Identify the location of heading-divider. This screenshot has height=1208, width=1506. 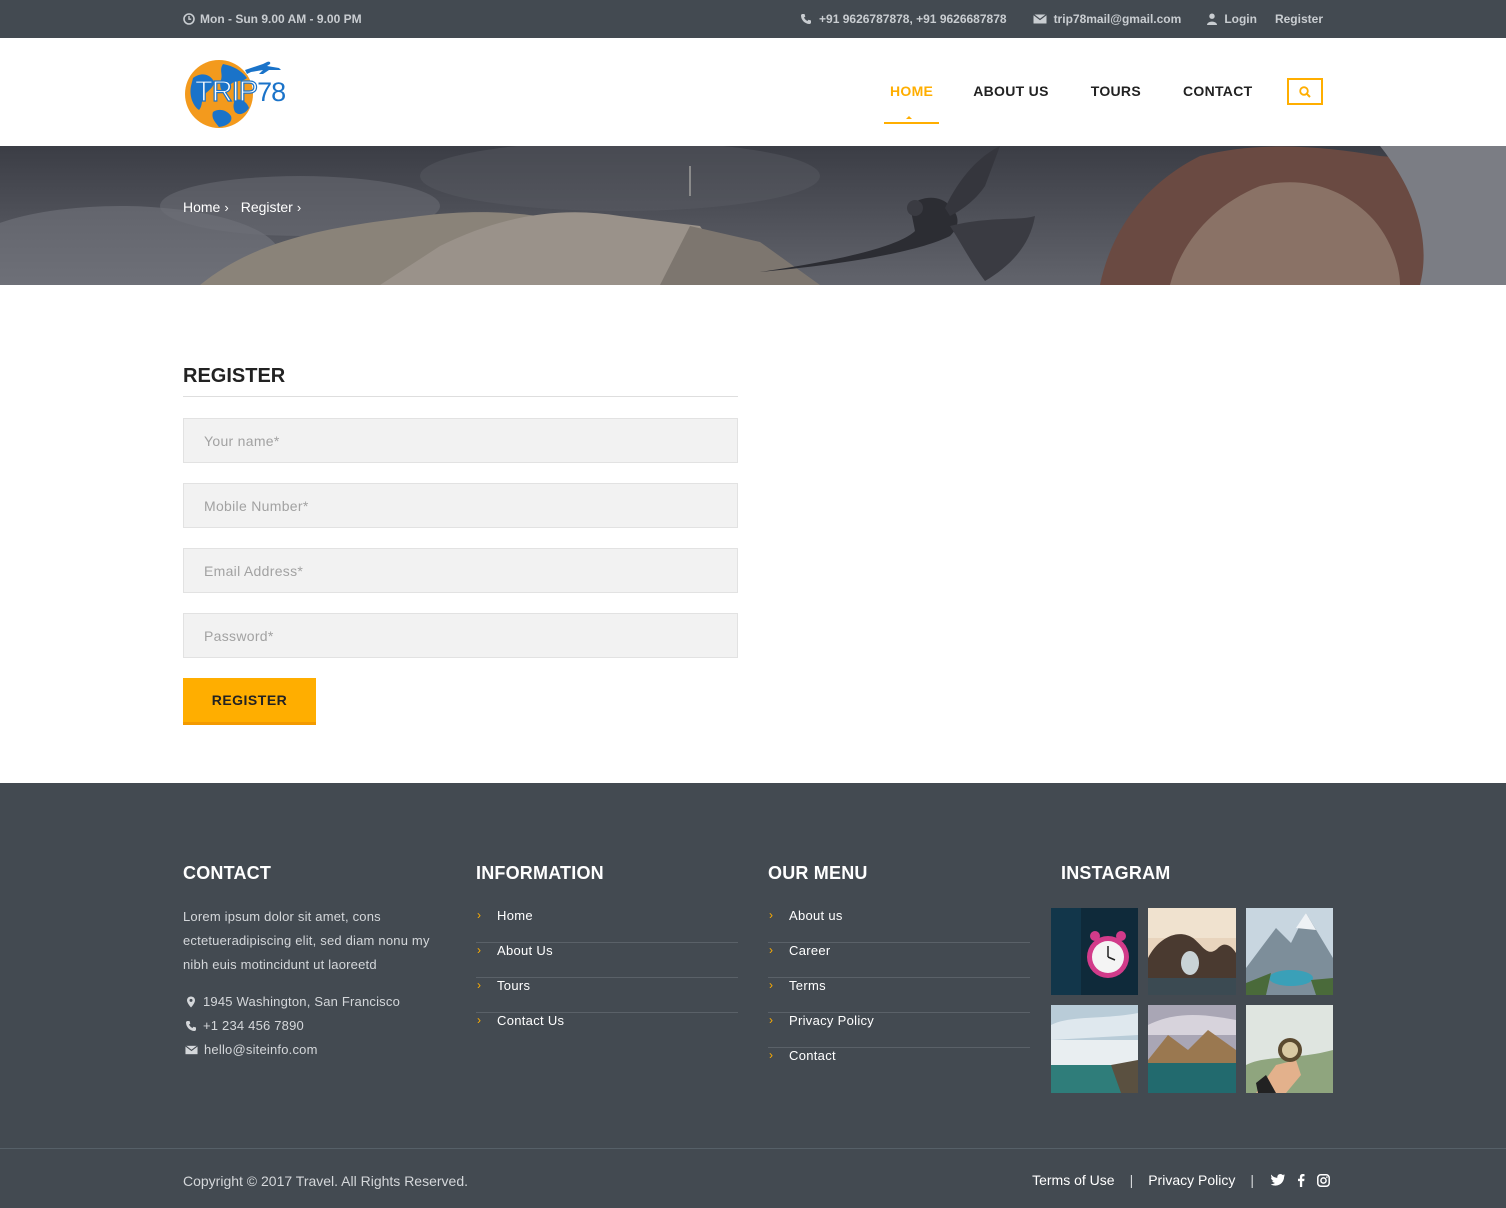
(460, 396).